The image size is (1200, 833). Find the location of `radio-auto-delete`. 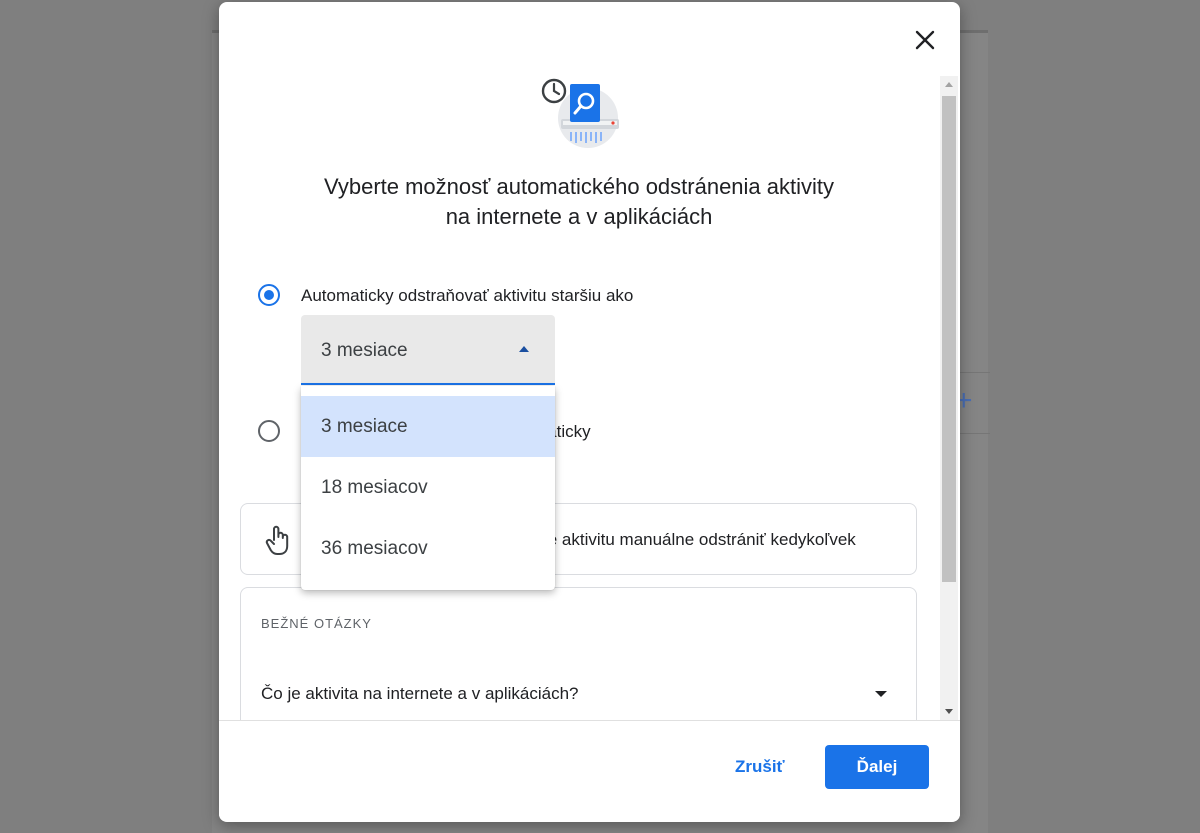

radio-auto-delete is located at coordinates (269, 295).